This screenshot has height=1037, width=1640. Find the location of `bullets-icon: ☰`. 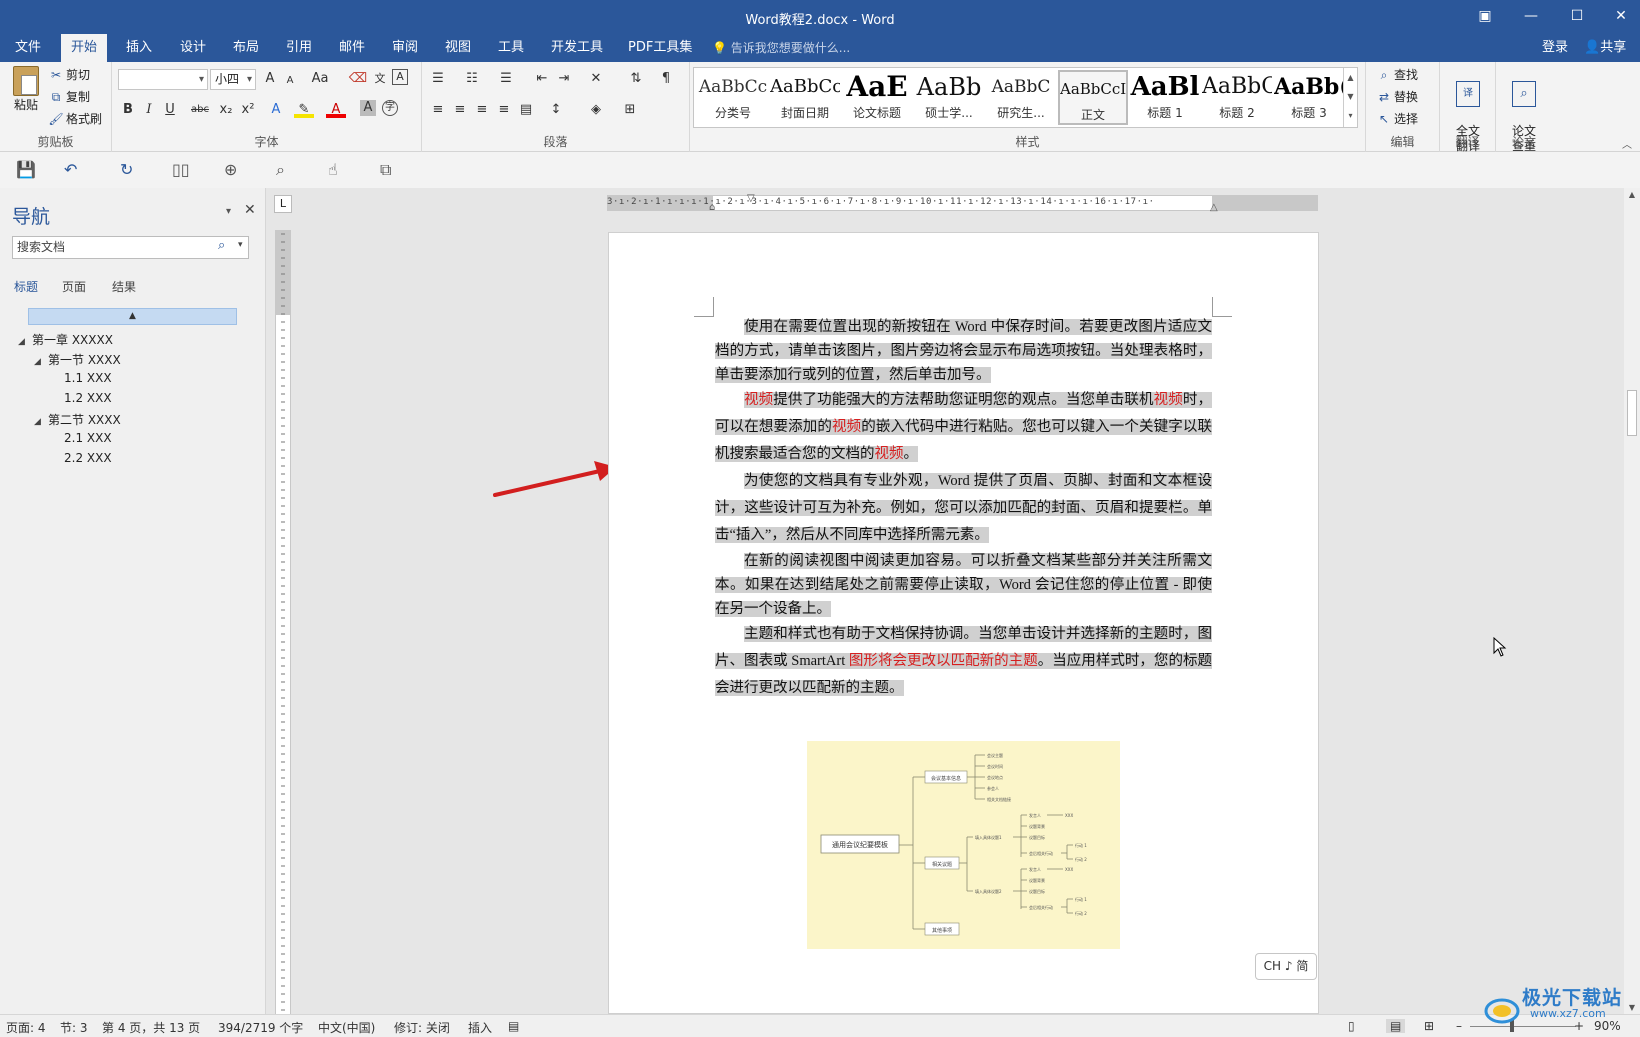

bullets-icon: ☰ is located at coordinates (438, 79).